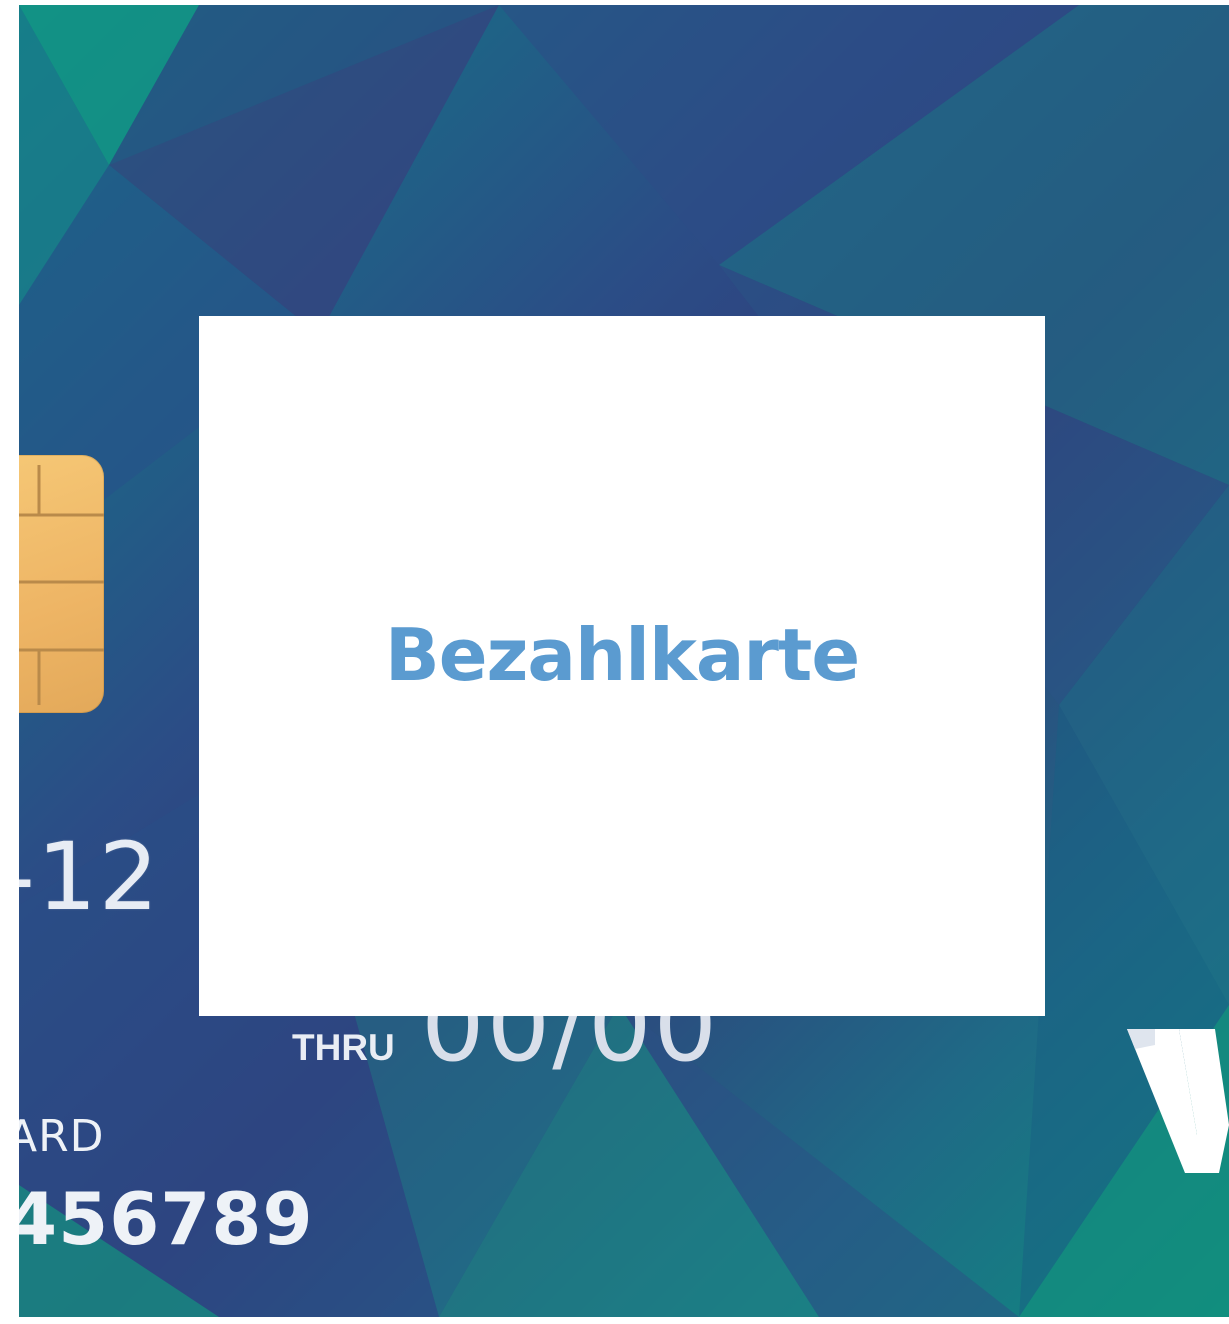 The height and width of the screenshot is (1324, 1229). What do you see at coordinates (1178, 1101) in the screenshot?
I see `visa-logo-icon` at bounding box center [1178, 1101].